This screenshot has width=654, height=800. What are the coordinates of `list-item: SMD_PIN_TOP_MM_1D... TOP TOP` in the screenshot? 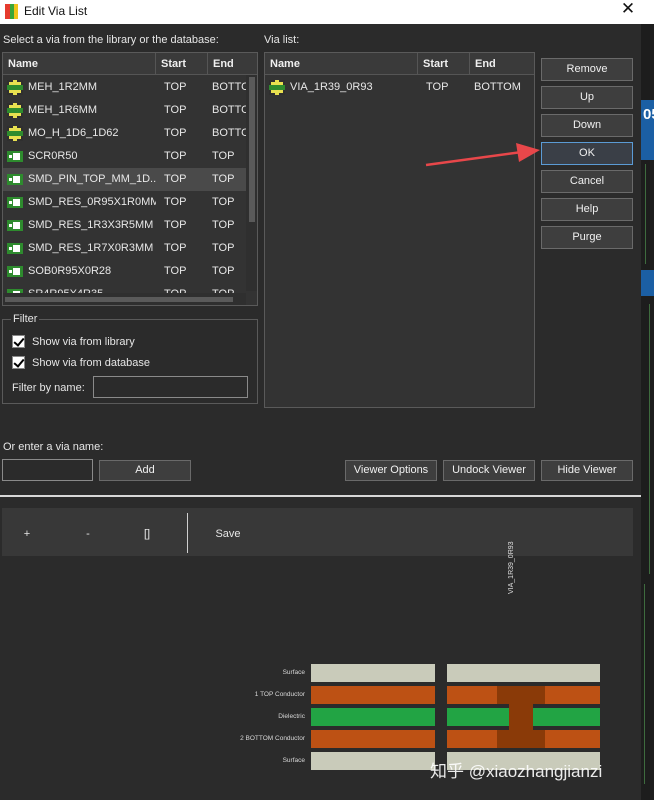 It's located at (130, 179).